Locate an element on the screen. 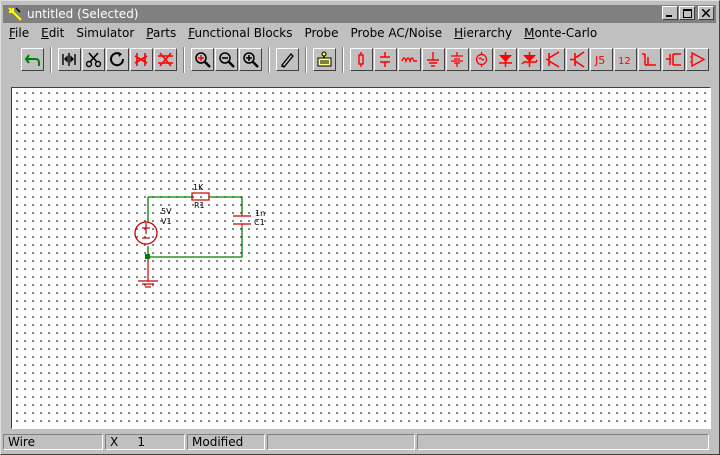 This screenshot has height=455, width=720. close-button is located at coordinates (706, 13).